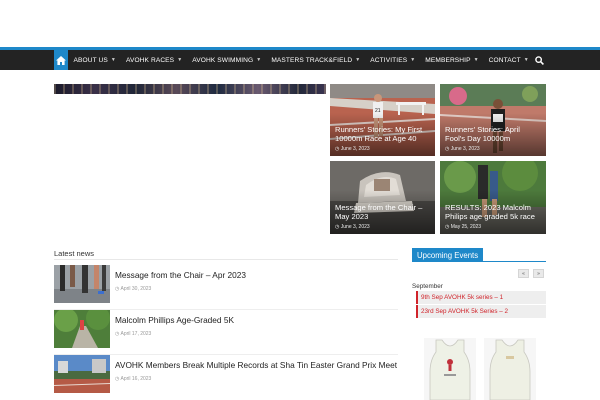  What do you see at coordinates (465, 311) in the screenshot?
I see `event-label: 23rd Sep AVOHK 5k Series – 2` at bounding box center [465, 311].